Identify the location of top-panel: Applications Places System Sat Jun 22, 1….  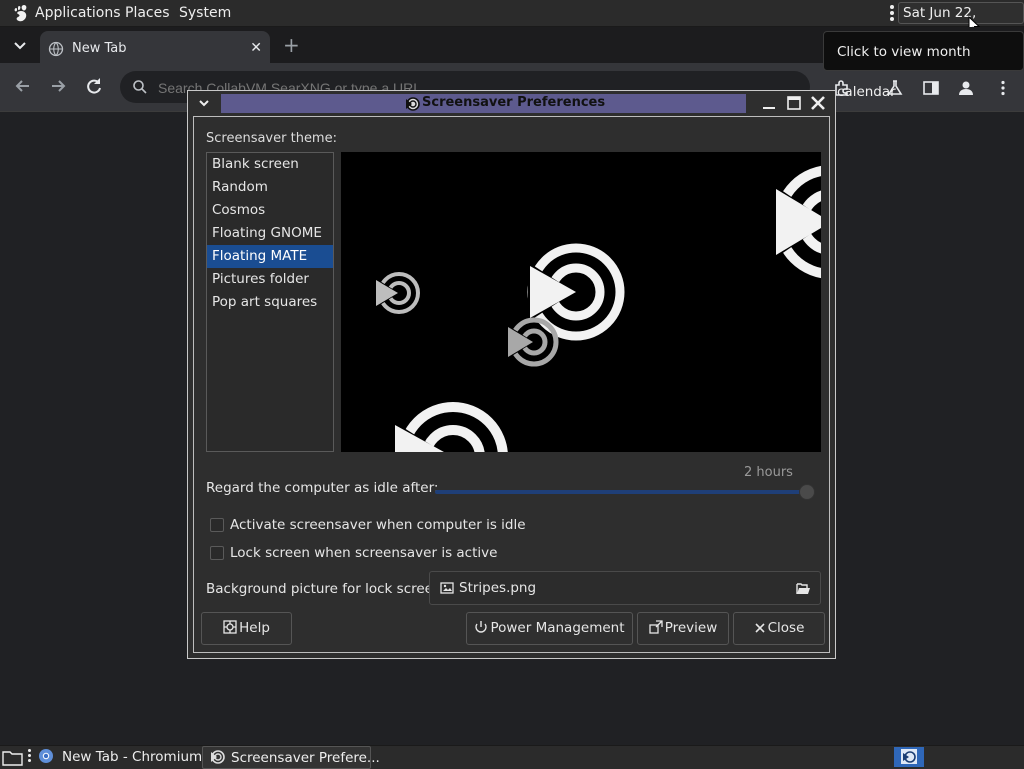
(512, 20).